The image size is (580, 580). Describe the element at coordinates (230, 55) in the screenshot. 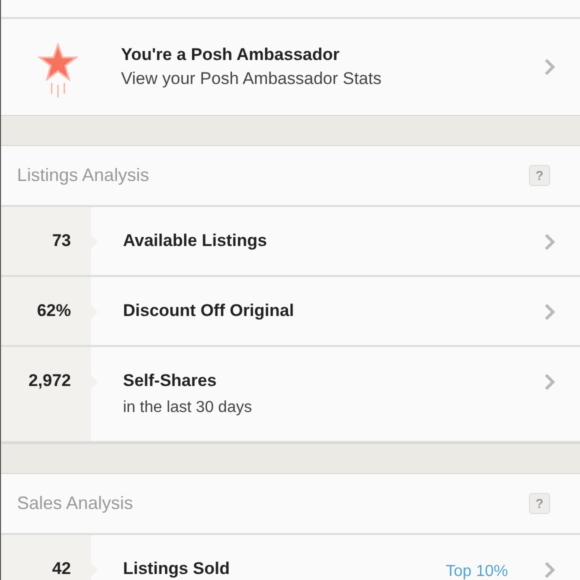

I see `ambassador-title: You're a Posh Ambassador` at that location.